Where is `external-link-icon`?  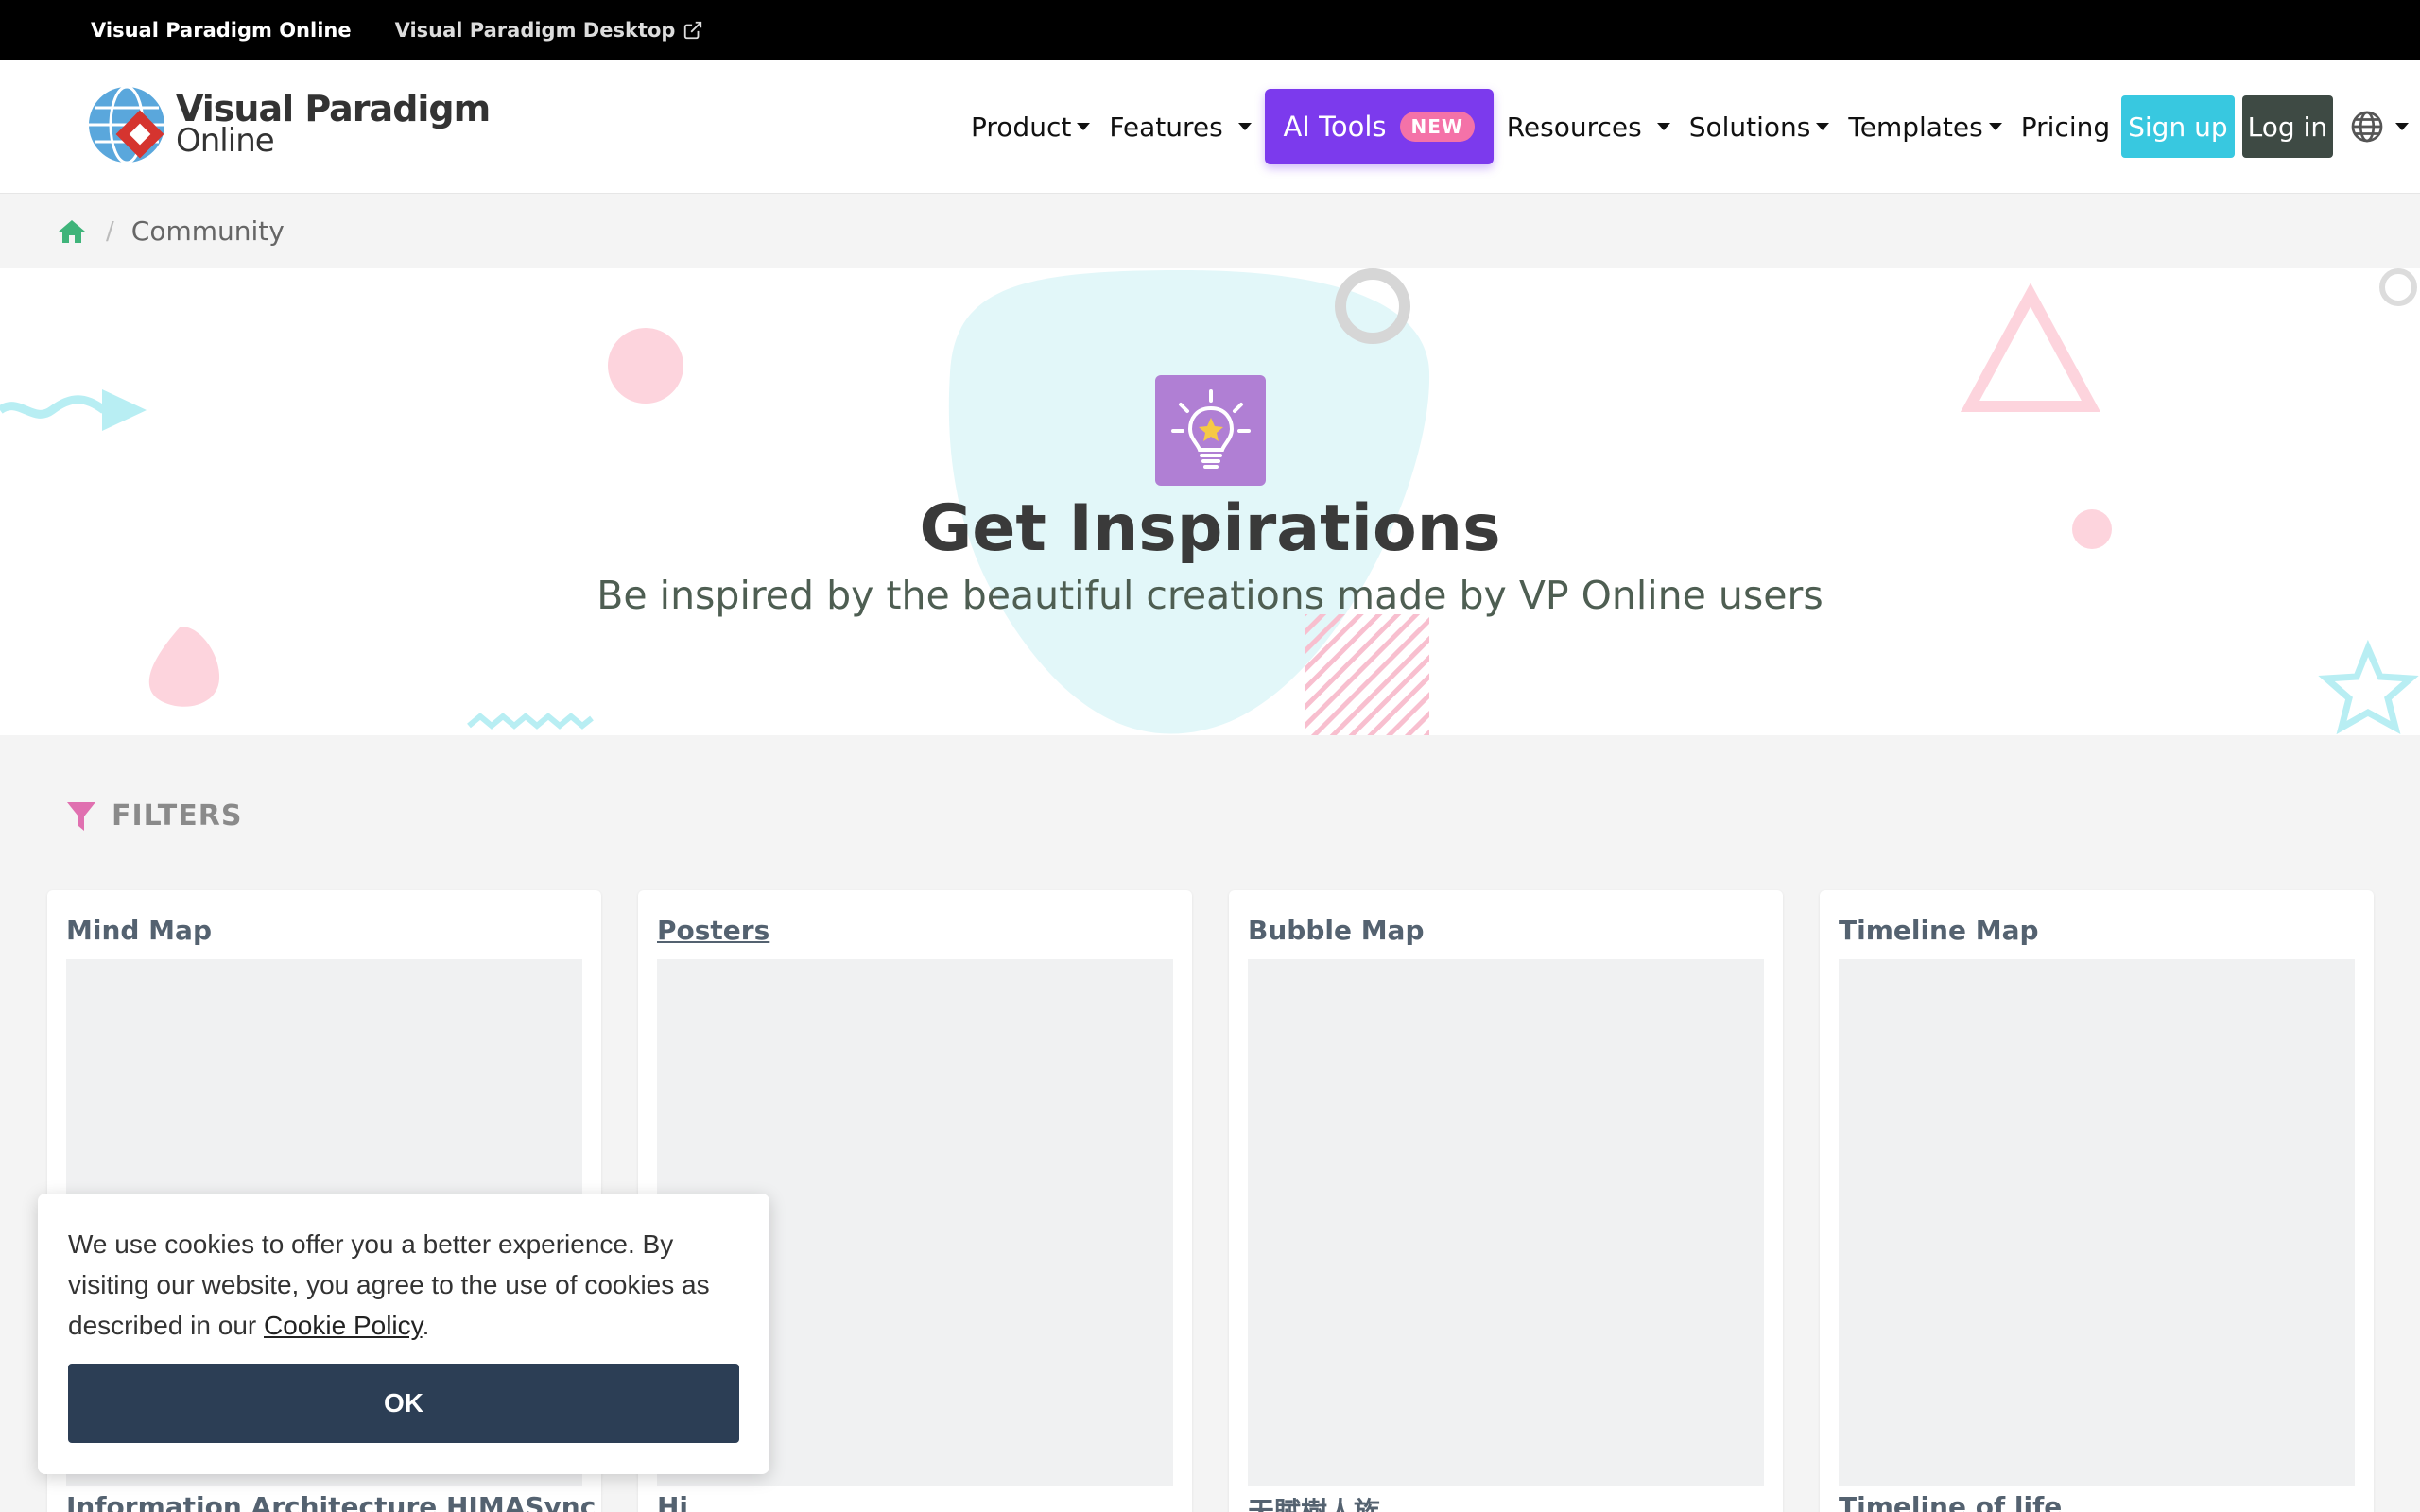 external-link-icon is located at coordinates (693, 30).